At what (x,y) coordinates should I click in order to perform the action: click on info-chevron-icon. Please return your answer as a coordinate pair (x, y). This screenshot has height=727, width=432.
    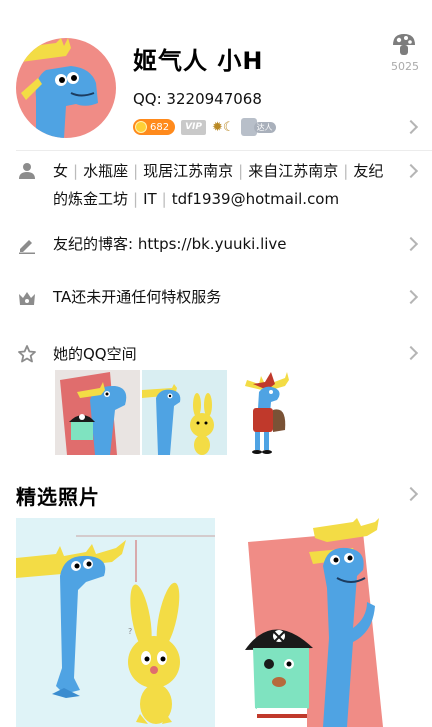
    Looking at the image, I should click on (411, 171).